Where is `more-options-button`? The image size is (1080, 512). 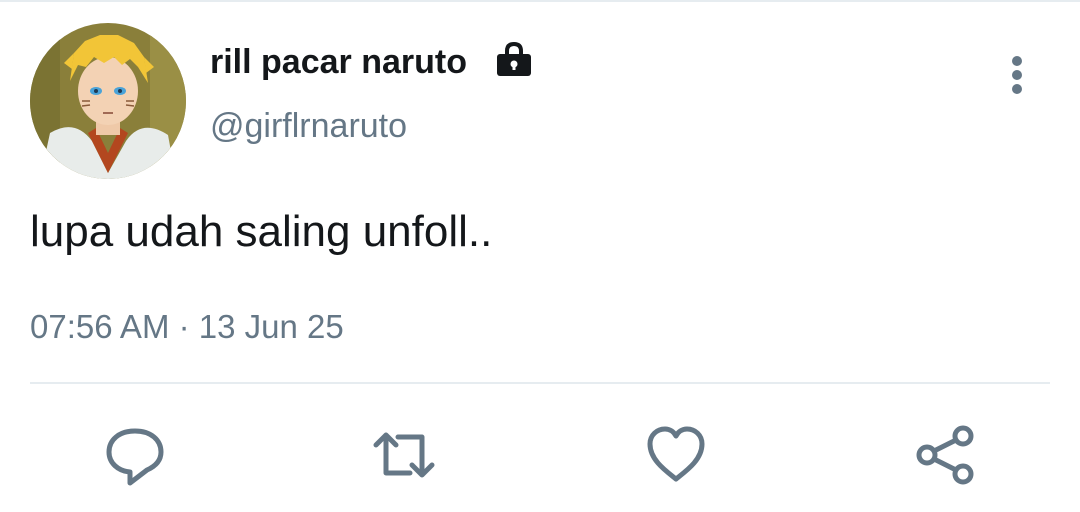
more-options-button is located at coordinates (1017, 74).